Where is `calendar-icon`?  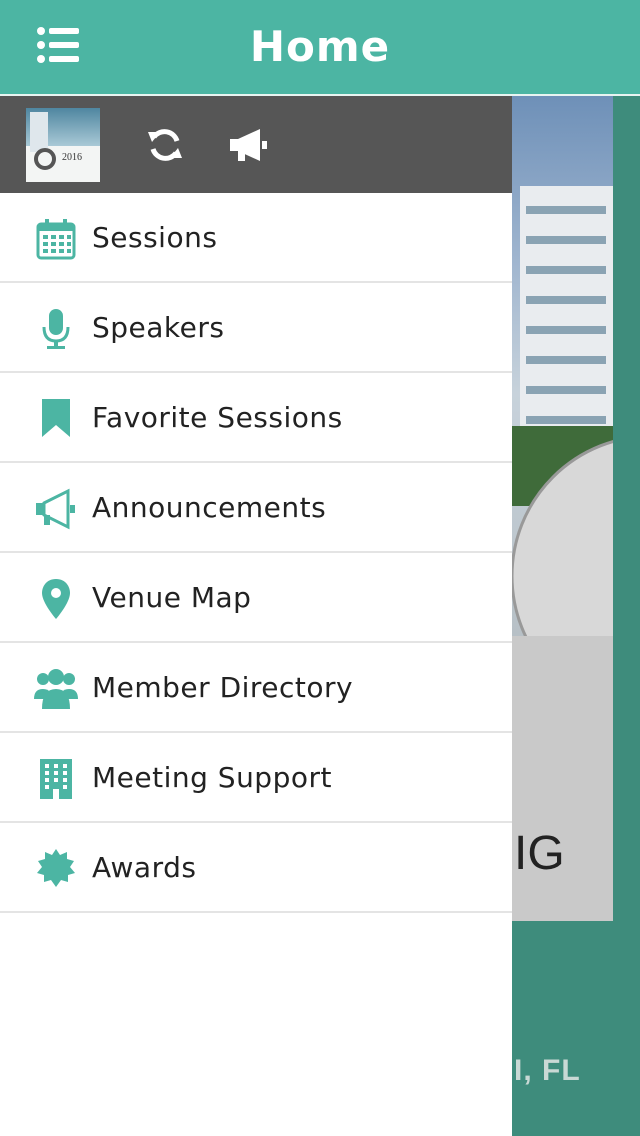
calendar-icon is located at coordinates (56, 239).